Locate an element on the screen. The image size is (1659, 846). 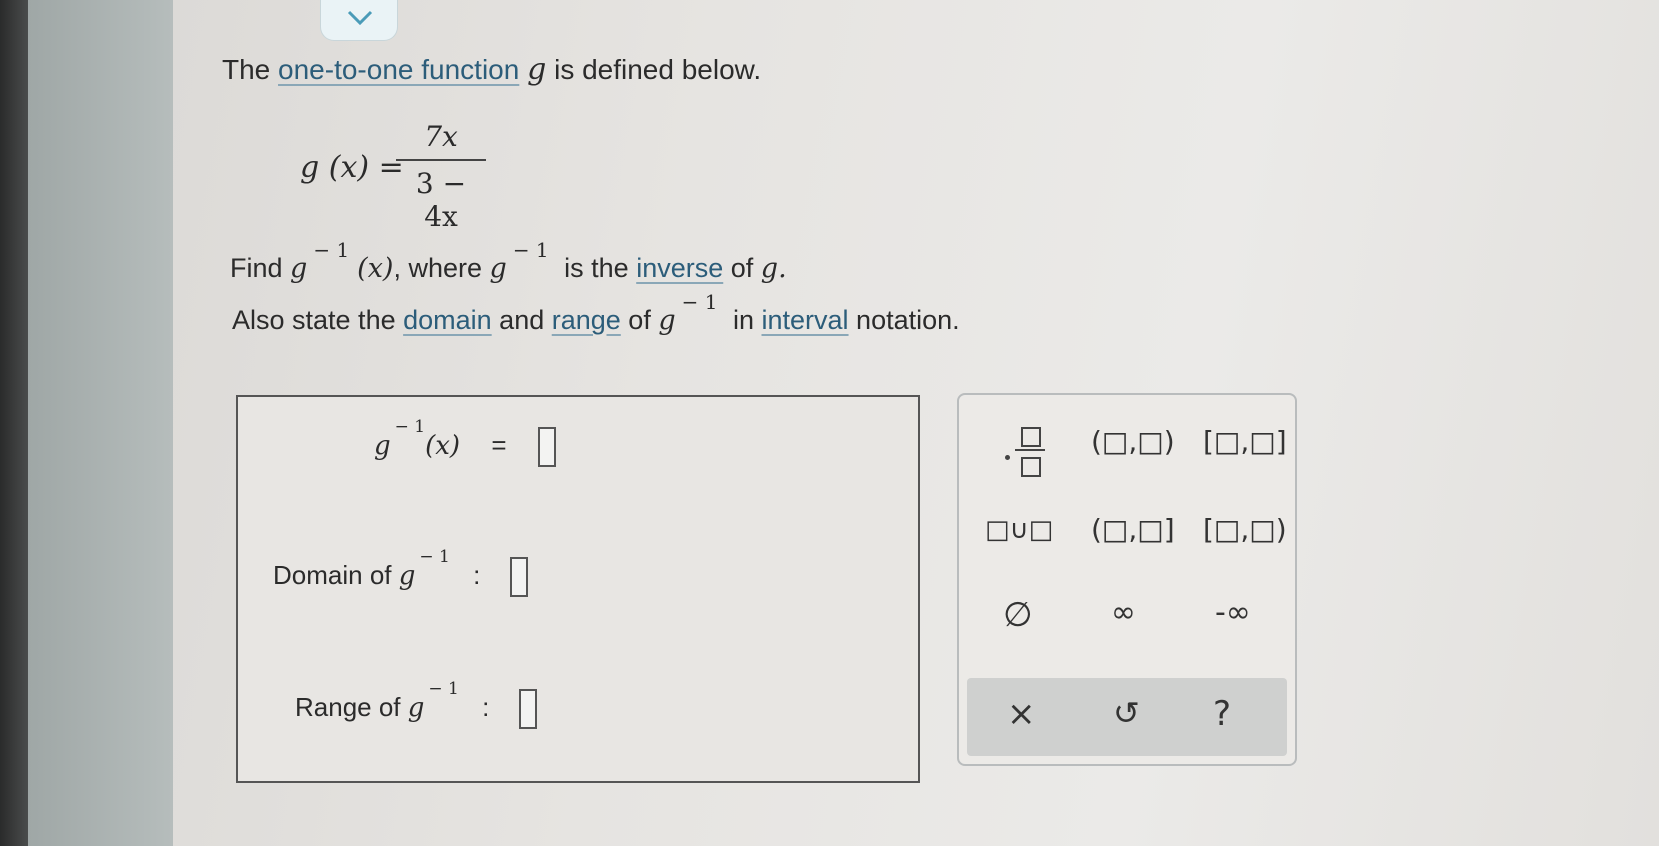
domain-input is located at coordinates (518, 577).